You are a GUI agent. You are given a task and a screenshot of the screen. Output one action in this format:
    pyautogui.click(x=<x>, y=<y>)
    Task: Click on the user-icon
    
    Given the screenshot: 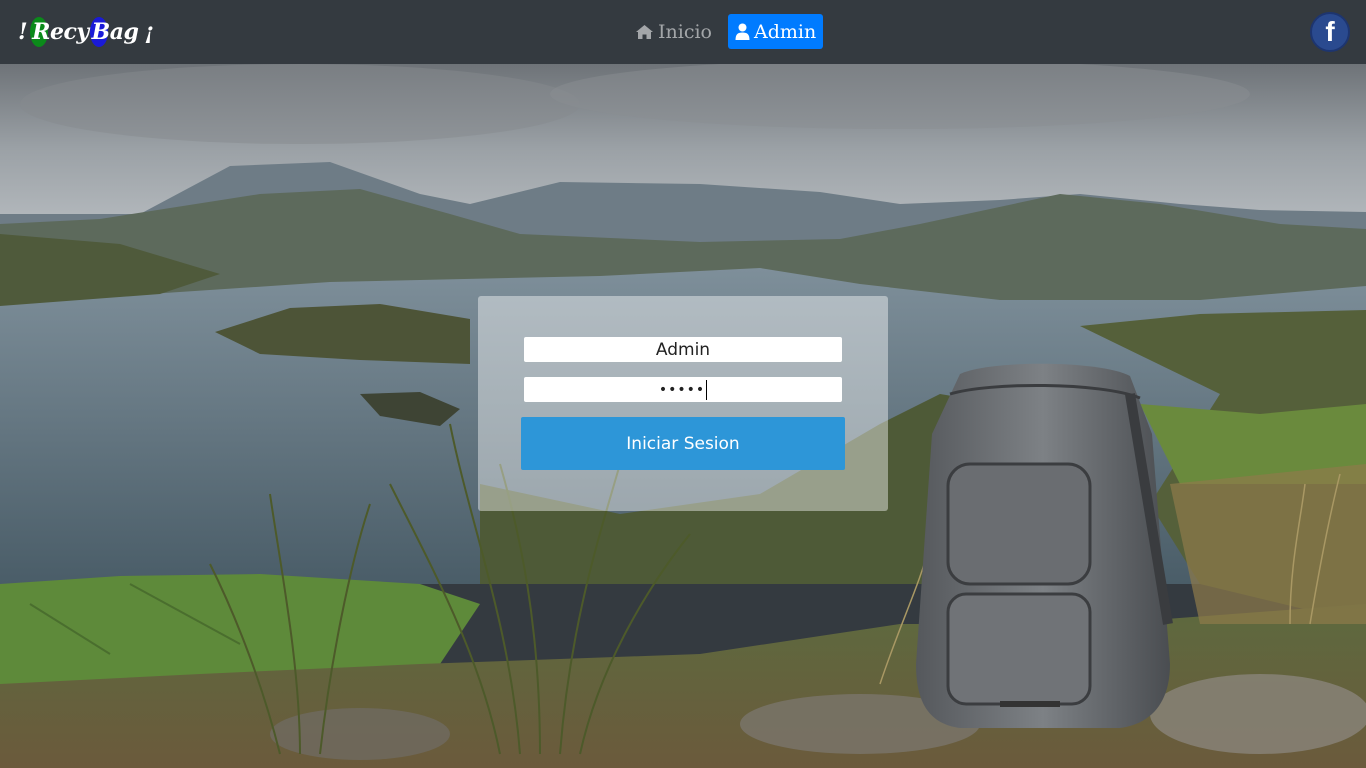 What is the action you would take?
    pyautogui.click(x=742, y=31)
    